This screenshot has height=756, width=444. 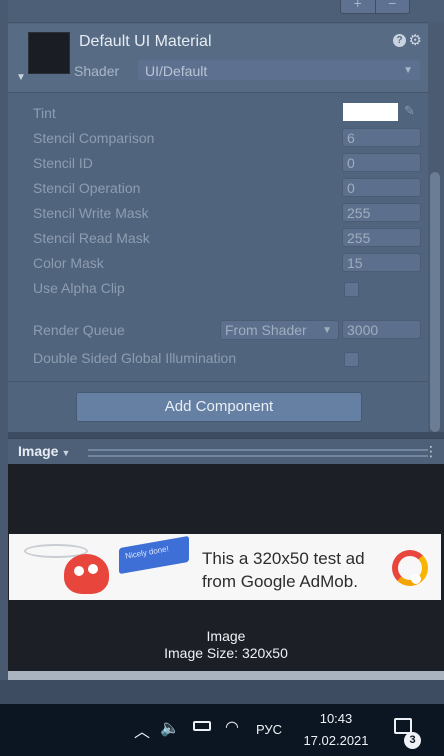 What do you see at coordinates (226, 675) in the screenshot?
I see `panel-bottom-edge` at bounding box center [226, 675].